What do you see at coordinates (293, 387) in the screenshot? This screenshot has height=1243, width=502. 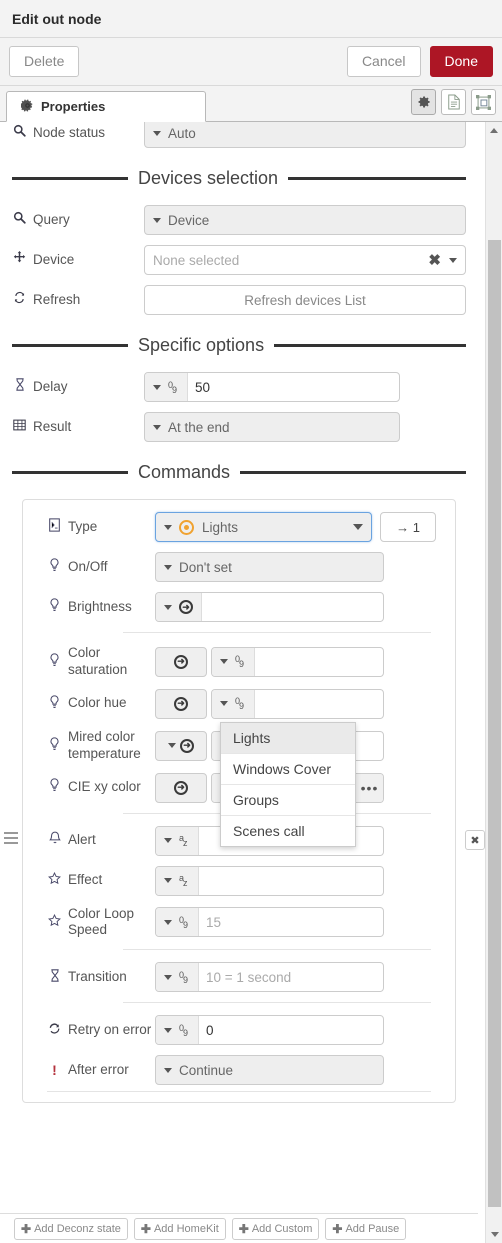 I see `delay-value: 50` at bounding box center [293, 387].